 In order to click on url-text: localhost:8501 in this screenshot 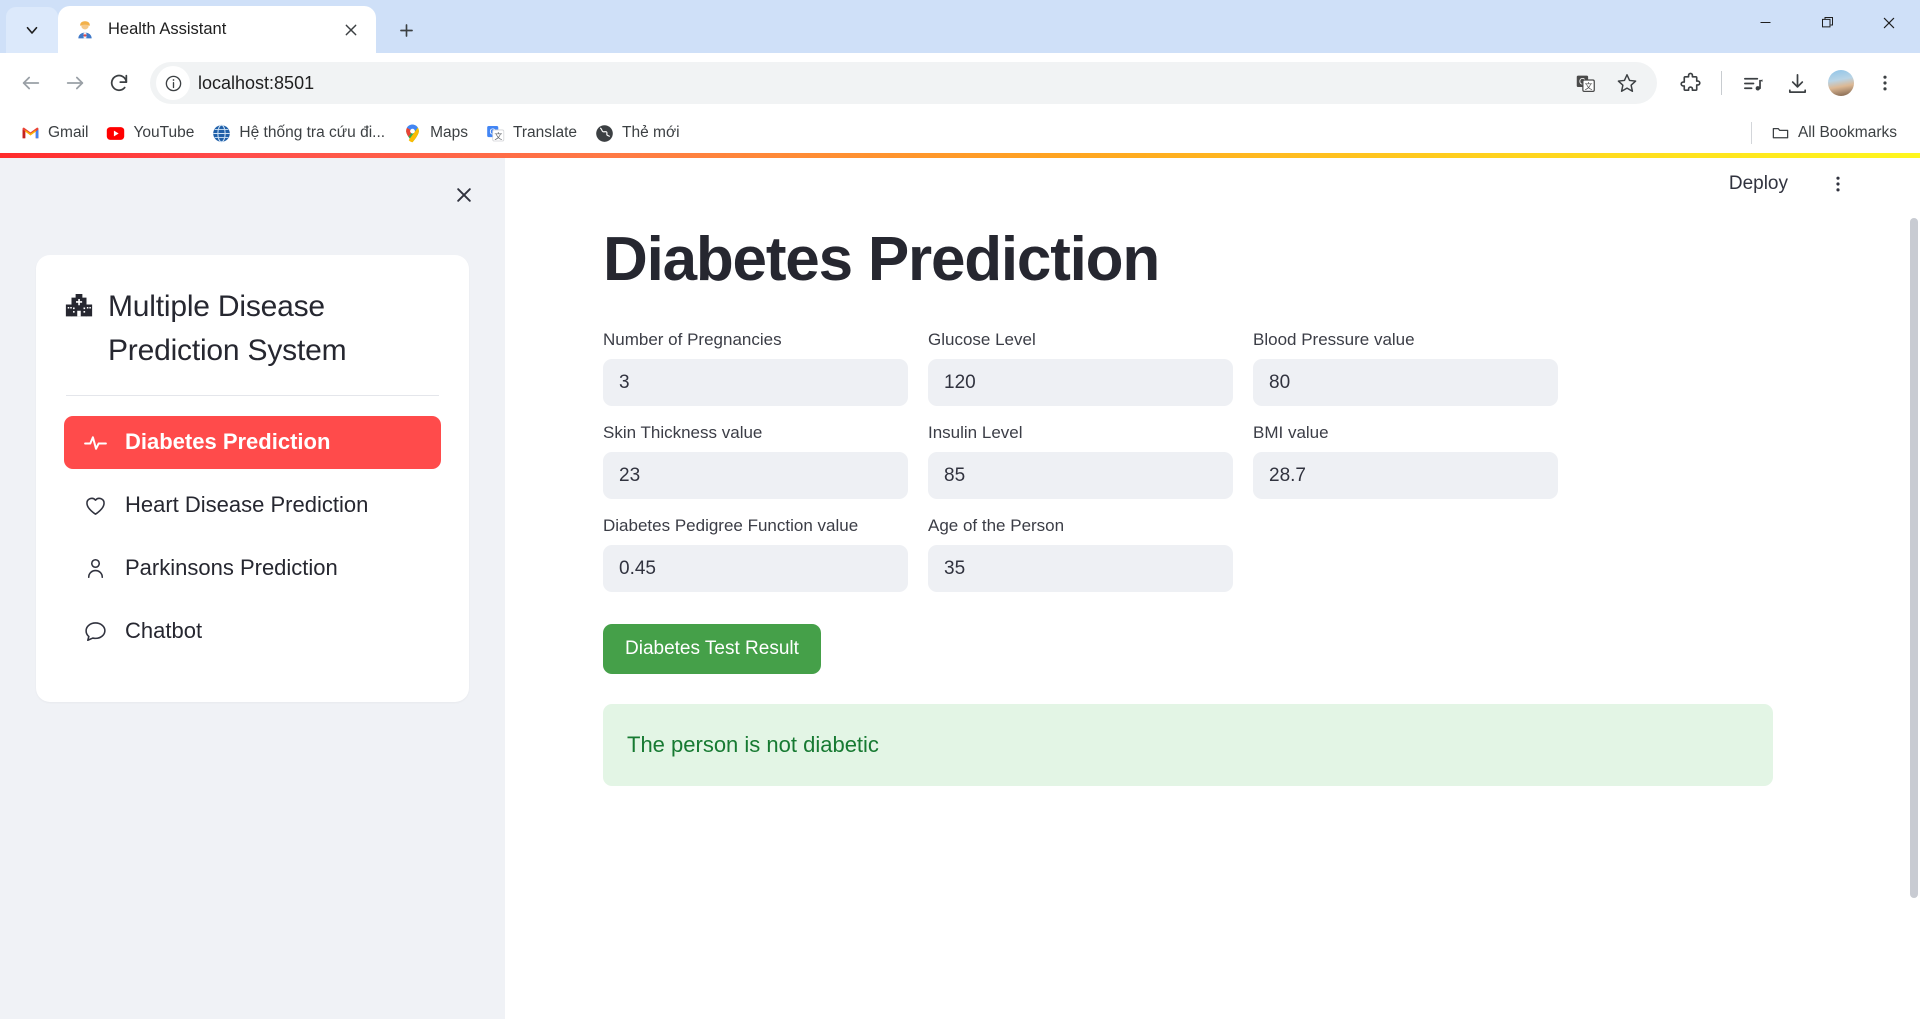, I will do `click(882, 83)`.